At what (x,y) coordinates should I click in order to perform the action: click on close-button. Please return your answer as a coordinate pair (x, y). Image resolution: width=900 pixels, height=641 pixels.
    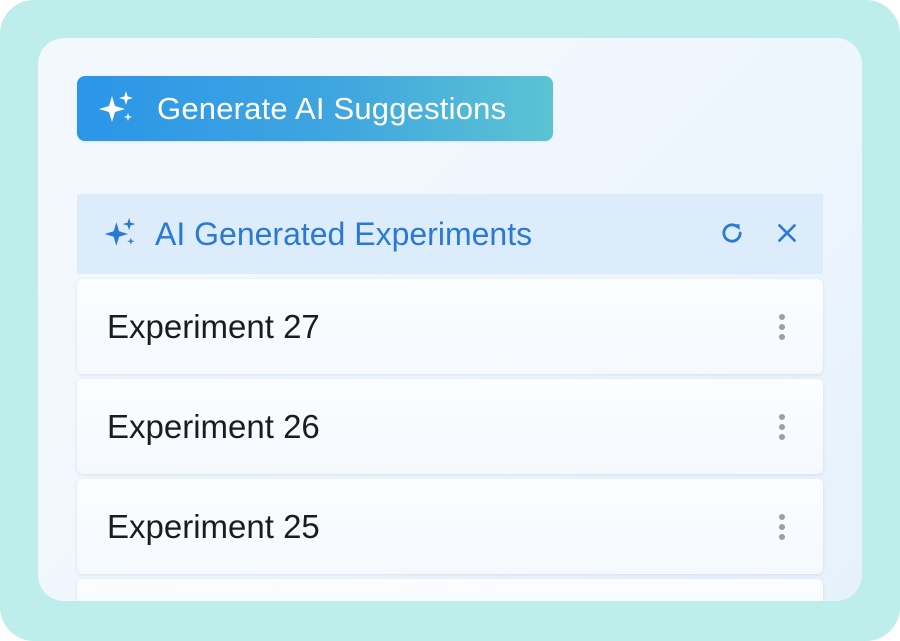
    Looking at the image, I should click on (787, 233).